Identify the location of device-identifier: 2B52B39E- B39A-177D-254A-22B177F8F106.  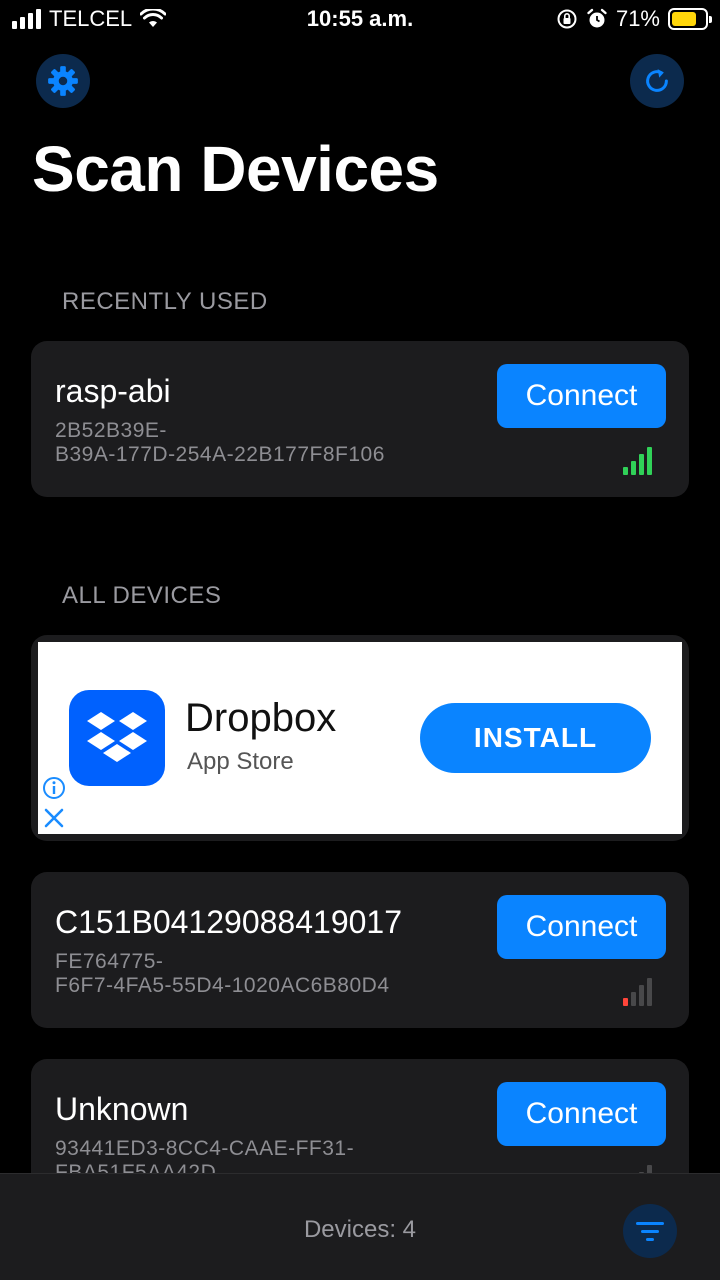
(265, 443).